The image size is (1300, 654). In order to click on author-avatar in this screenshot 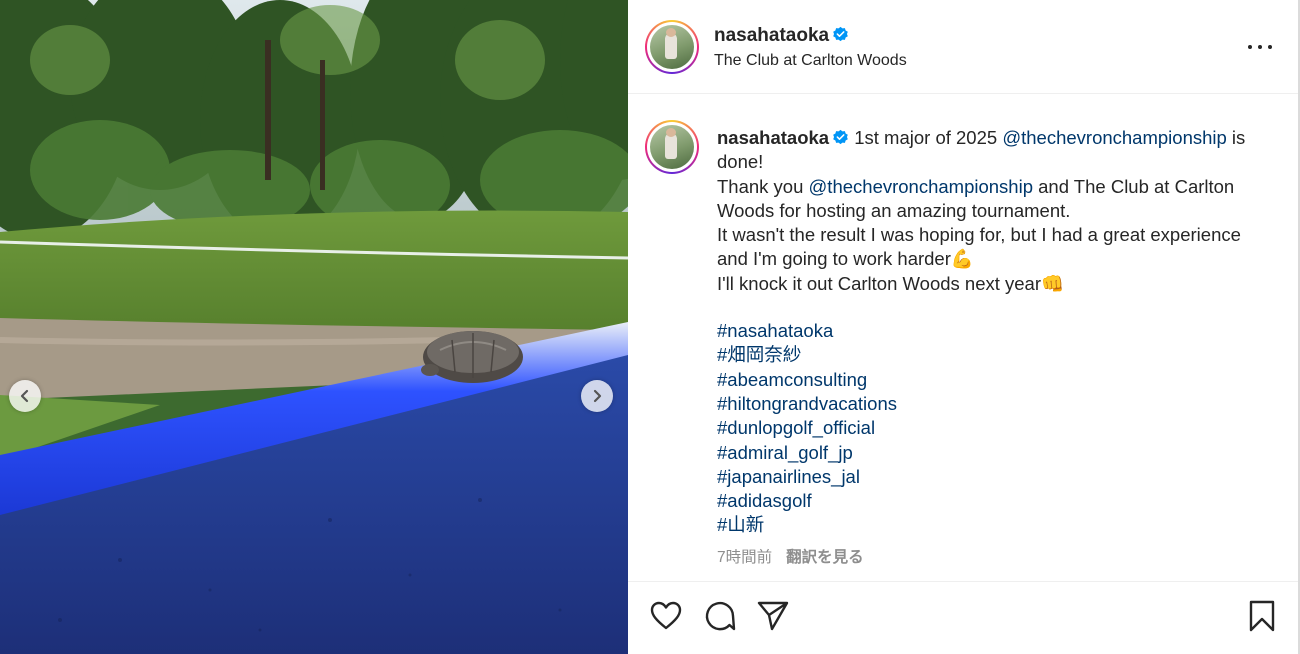, I will do `click(672, 47)`.